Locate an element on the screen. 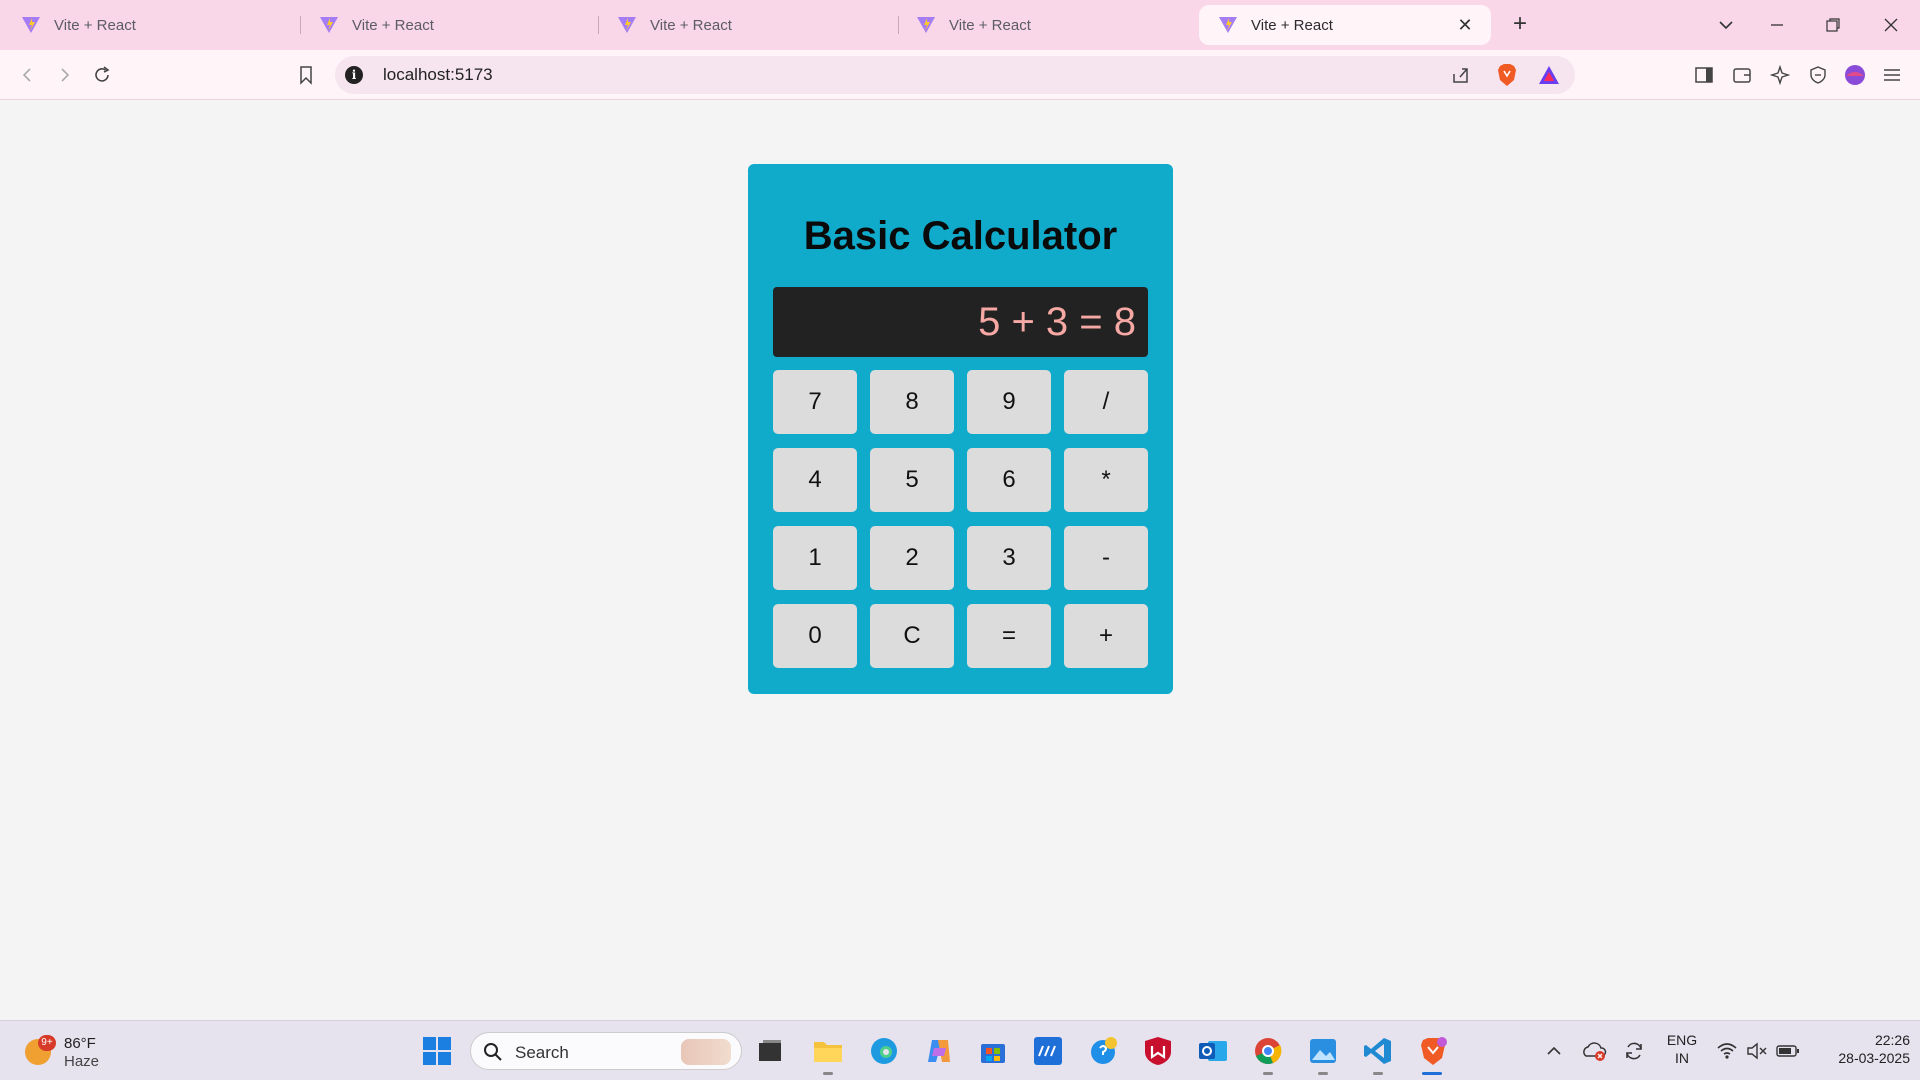 The image size is (1920, 1080). copilot-icon is located at coordinates (939, 1051).